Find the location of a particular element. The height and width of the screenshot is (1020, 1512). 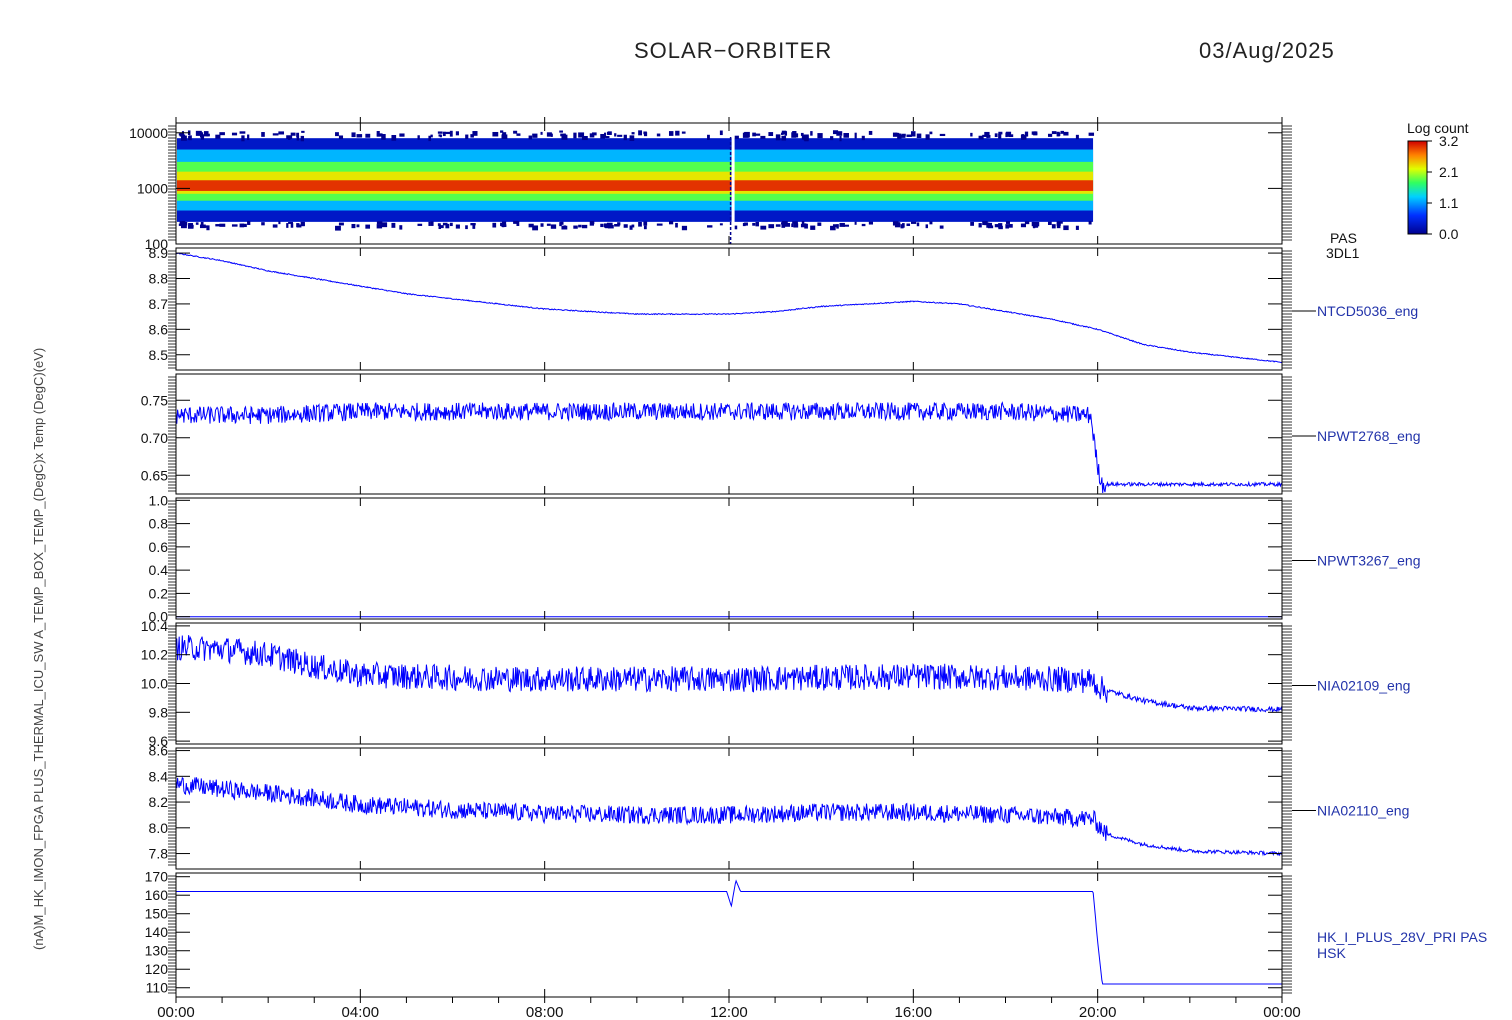

ytick-label: 10.4 is located at coordinates (154, 626).